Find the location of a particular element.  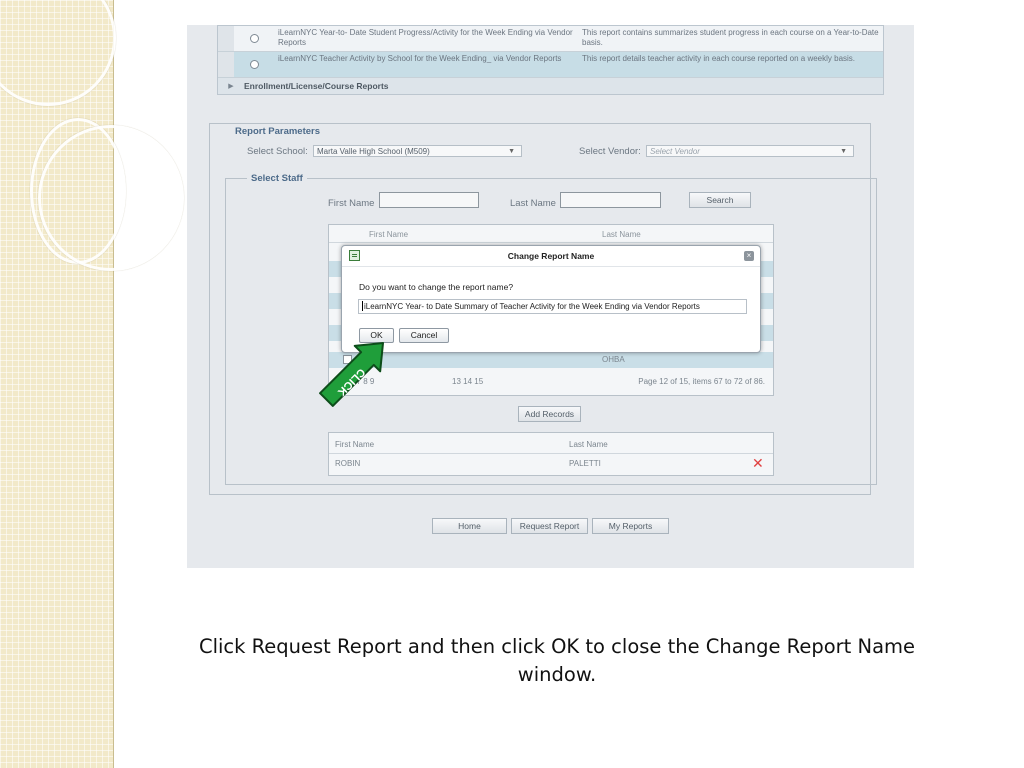

decorative-rings is located at coordinates (92, 150).